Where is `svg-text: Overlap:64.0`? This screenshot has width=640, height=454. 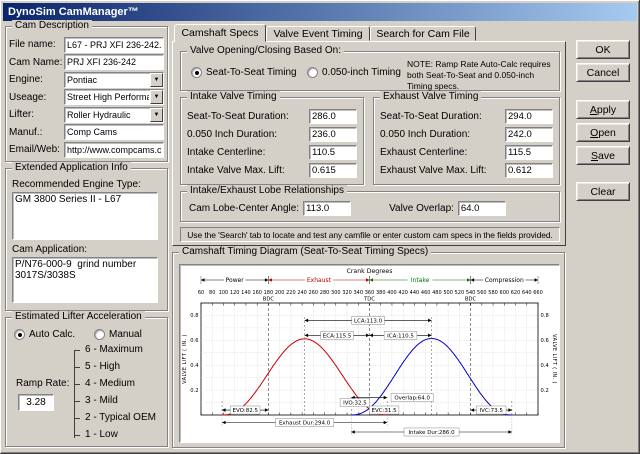
svg-text: Overlap:64.0 is located at coordinates (412, 399).